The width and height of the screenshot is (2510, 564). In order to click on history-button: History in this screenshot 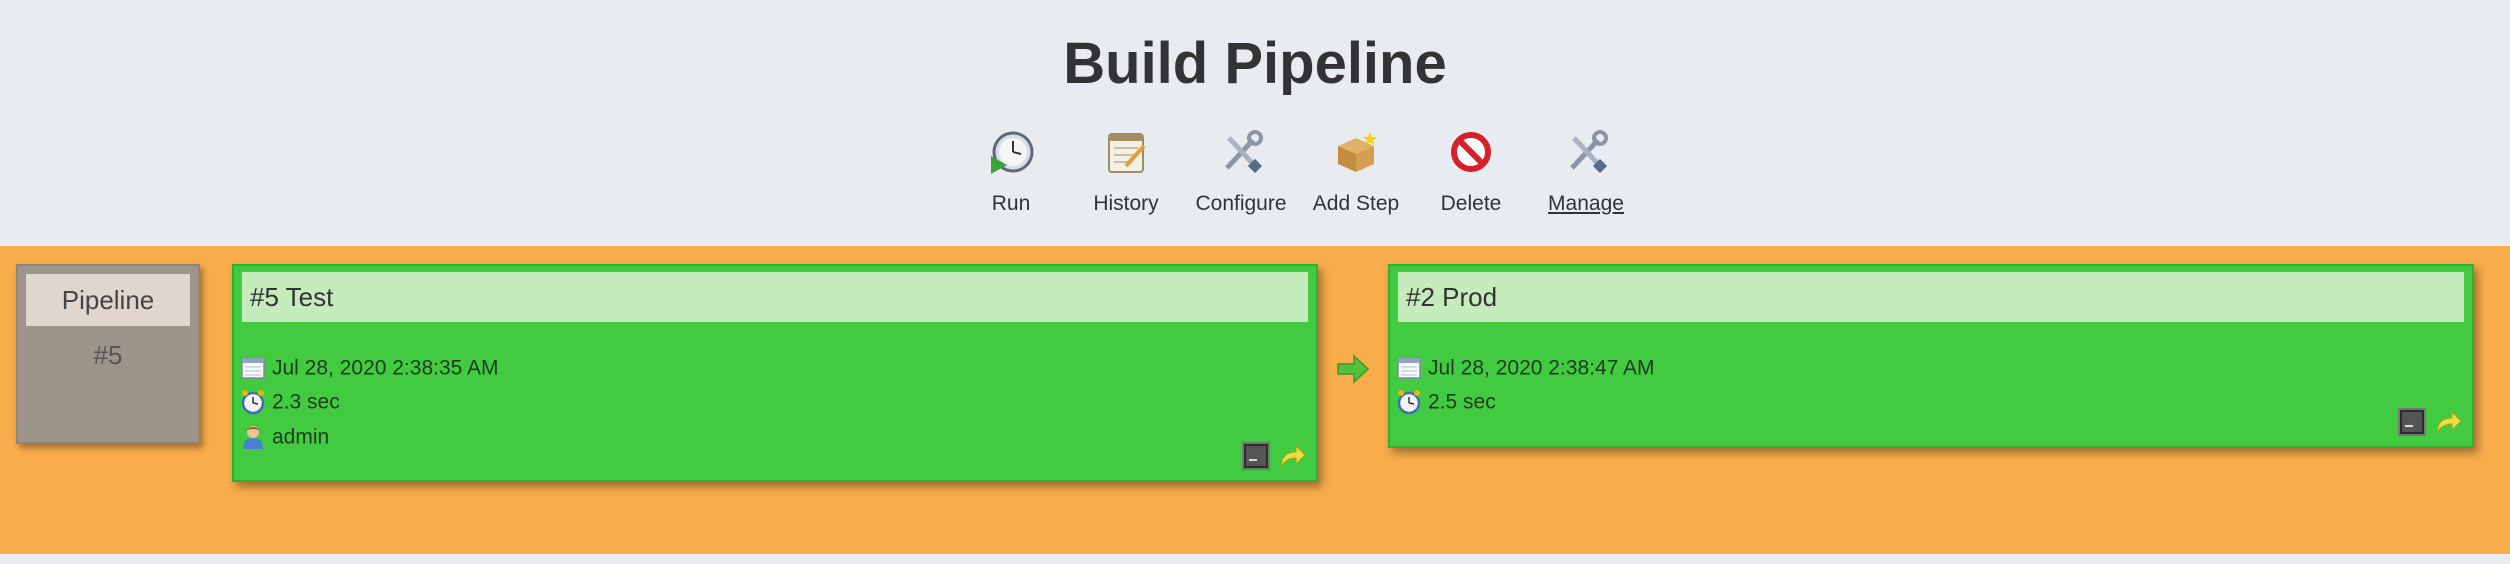, I will do `click(1126, 178)`.